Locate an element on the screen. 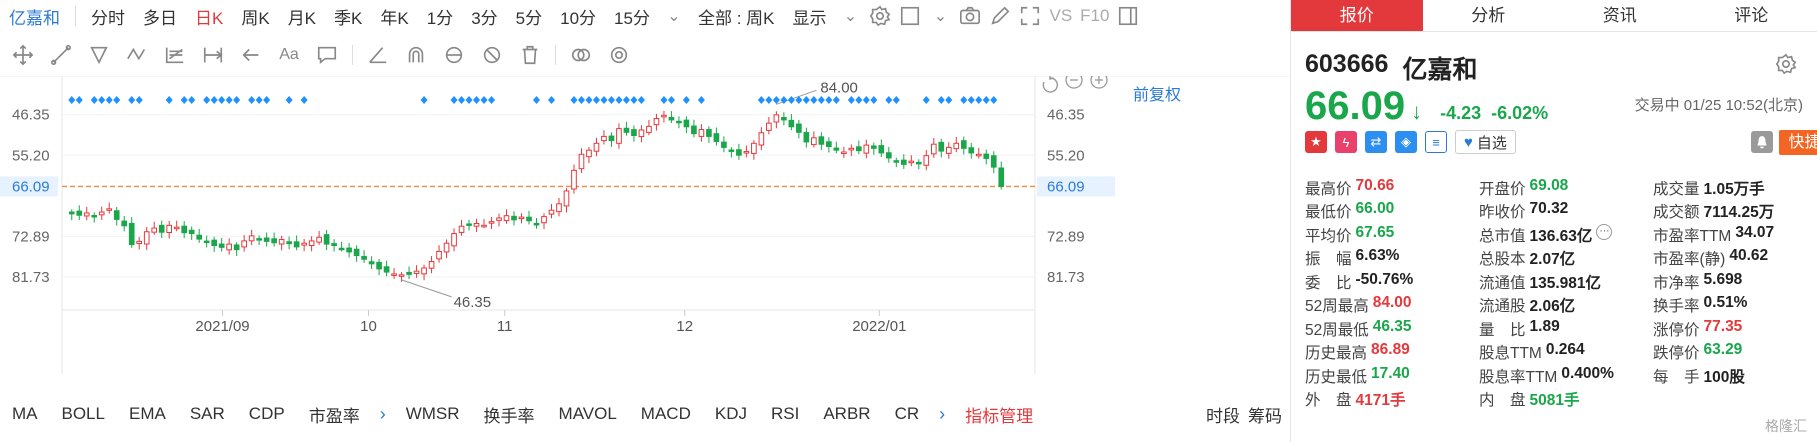 The image size is (1817, 442). tab-intraday: 分时 is located at coordinates (108, 16).